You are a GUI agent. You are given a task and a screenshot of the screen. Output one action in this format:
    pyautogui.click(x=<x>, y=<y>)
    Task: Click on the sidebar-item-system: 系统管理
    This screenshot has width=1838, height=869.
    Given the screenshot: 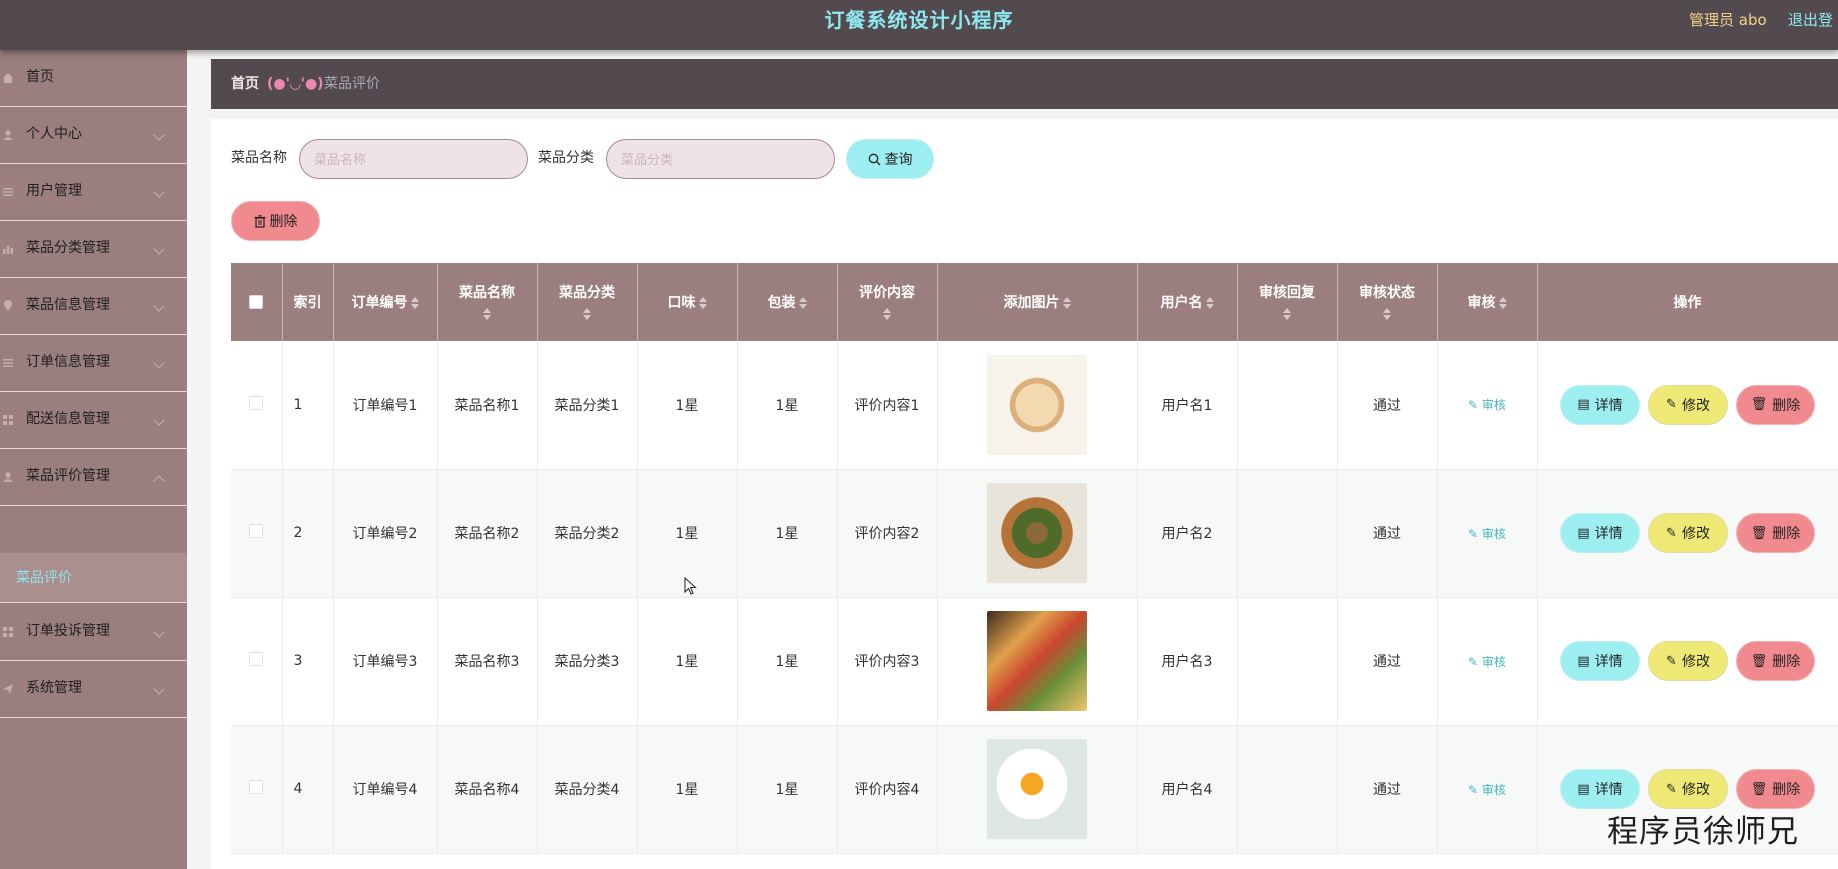 What is the action you would take?
    pyautogui.click(x=93, y=689)
    